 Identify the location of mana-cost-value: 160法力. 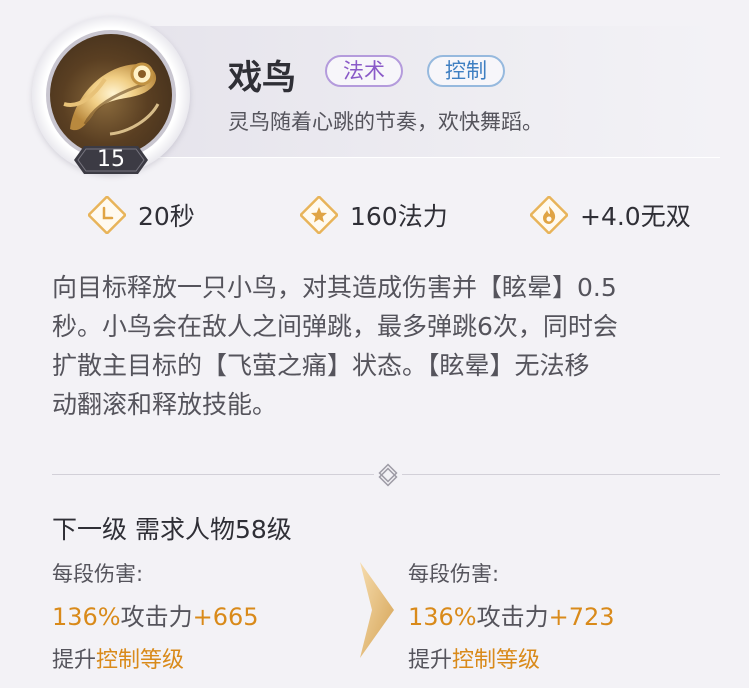
(399, 216).